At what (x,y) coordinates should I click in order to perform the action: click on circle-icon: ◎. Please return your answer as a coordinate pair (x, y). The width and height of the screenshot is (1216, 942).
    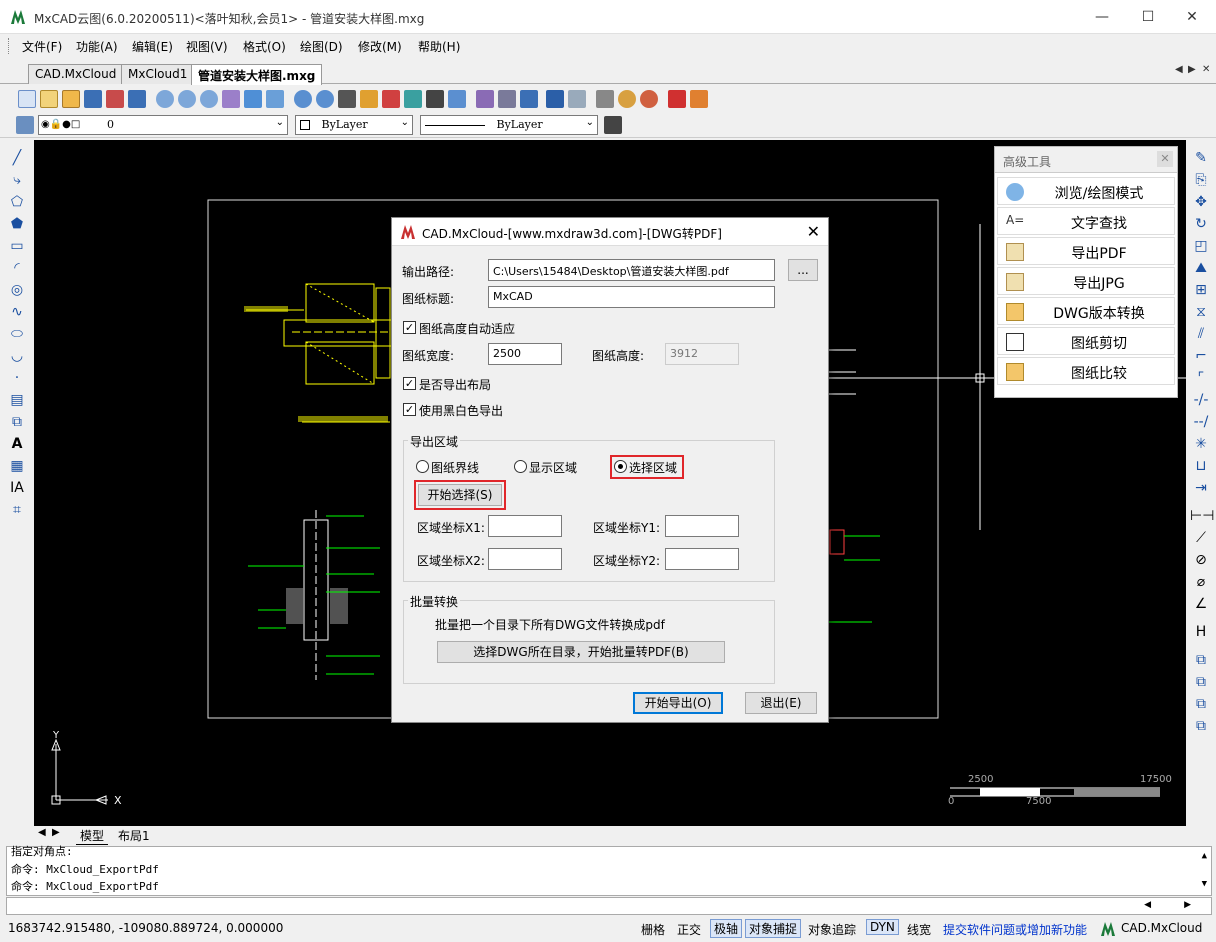
    Looking at the image, I should click on (17, 290).